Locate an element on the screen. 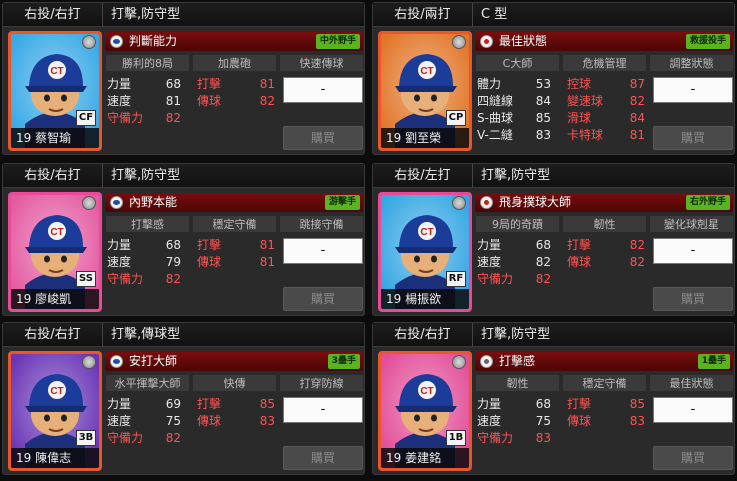 The height and width of the screenshot is (481, 737). position-role-badge: 游擊手 is located at coordinates (342, 202).